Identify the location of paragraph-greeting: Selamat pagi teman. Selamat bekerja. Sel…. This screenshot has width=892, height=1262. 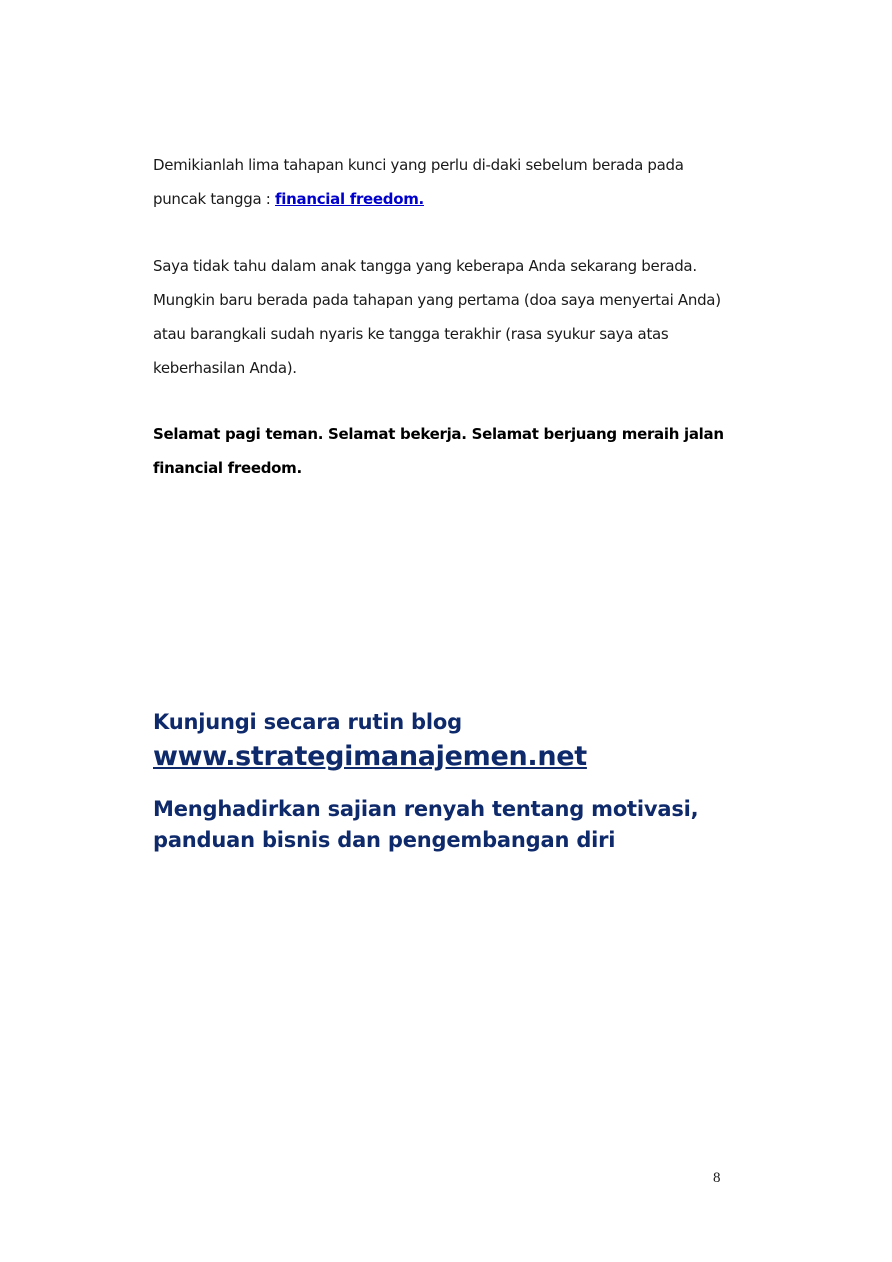
(438, 451).